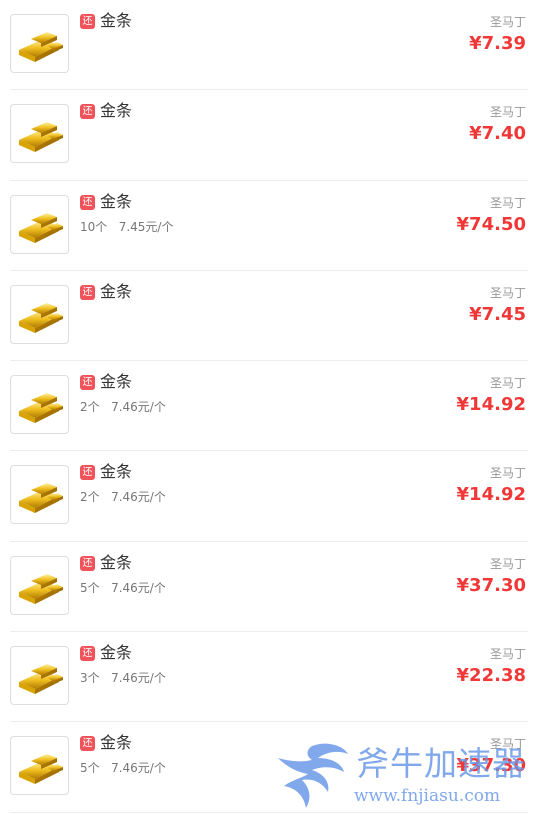  Describe the element at coordinates (491, 676) in the screenshot. I see `item-price: ¥22.38` at that location.